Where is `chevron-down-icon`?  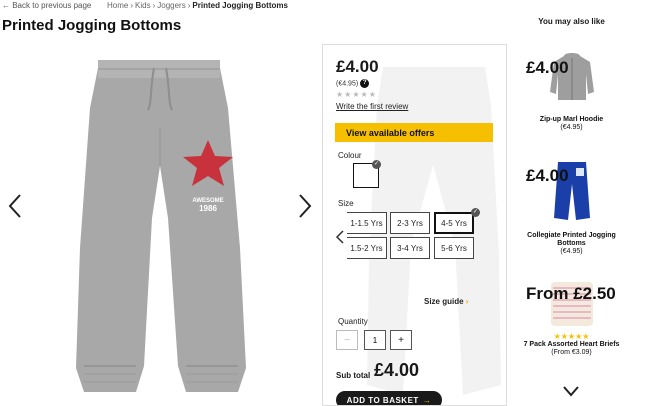
chevron-down-icon is located at coordinates (571, 391).